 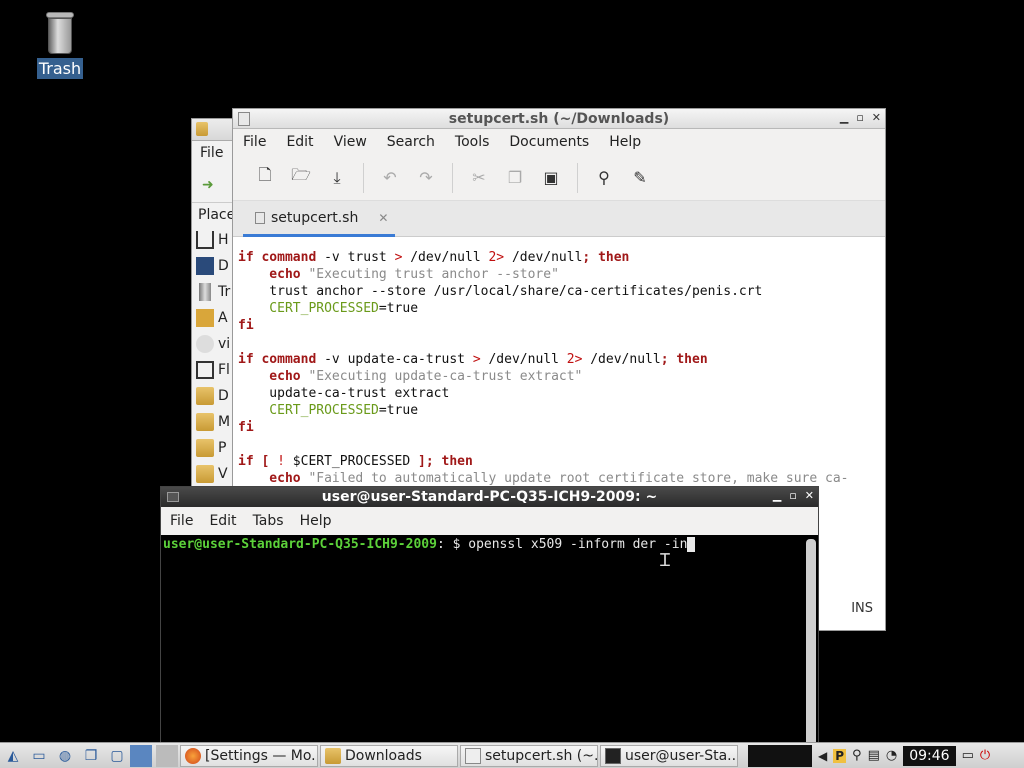 What do you see at coordinates (985, 755) in the screenshot?
I see `power-icon: ⏻` at bounding box center [985, 755].